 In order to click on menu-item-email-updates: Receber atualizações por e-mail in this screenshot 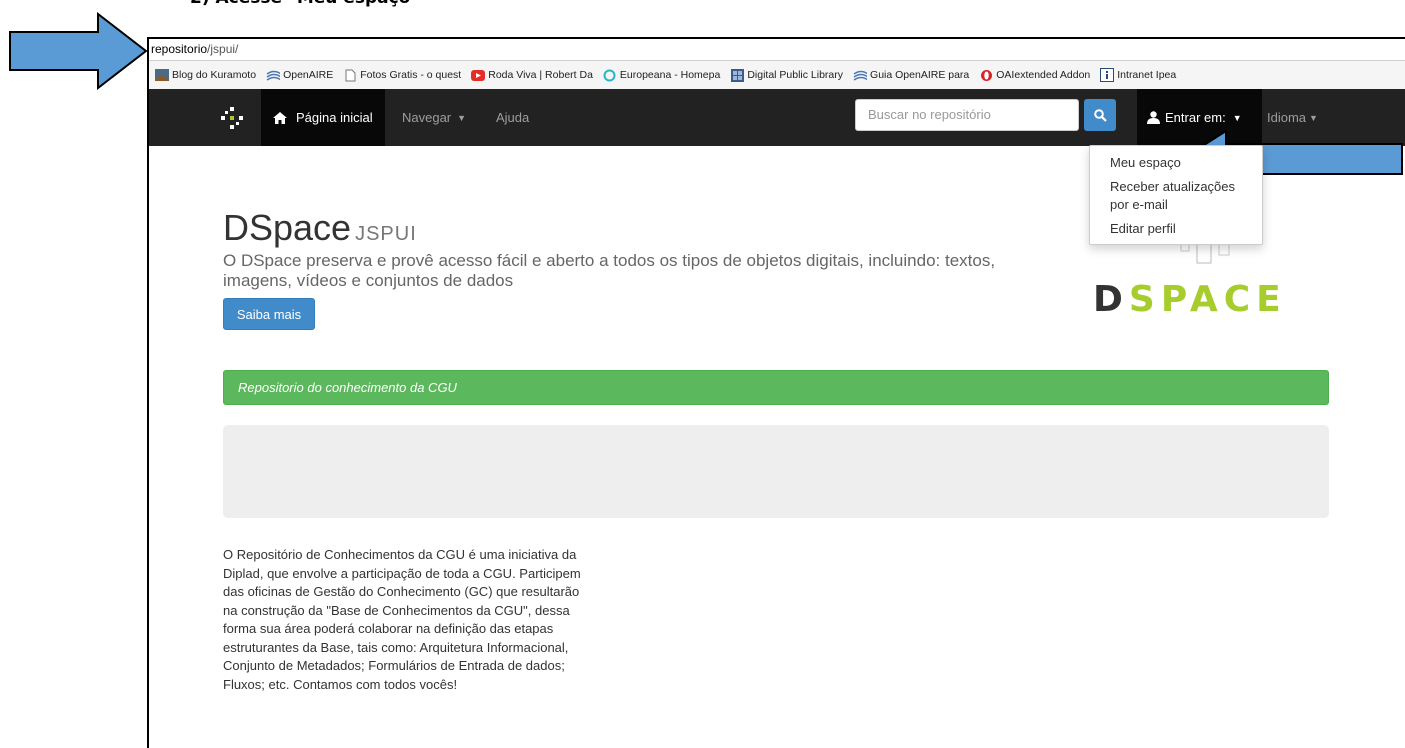, I will do `click(1176, 196)`.